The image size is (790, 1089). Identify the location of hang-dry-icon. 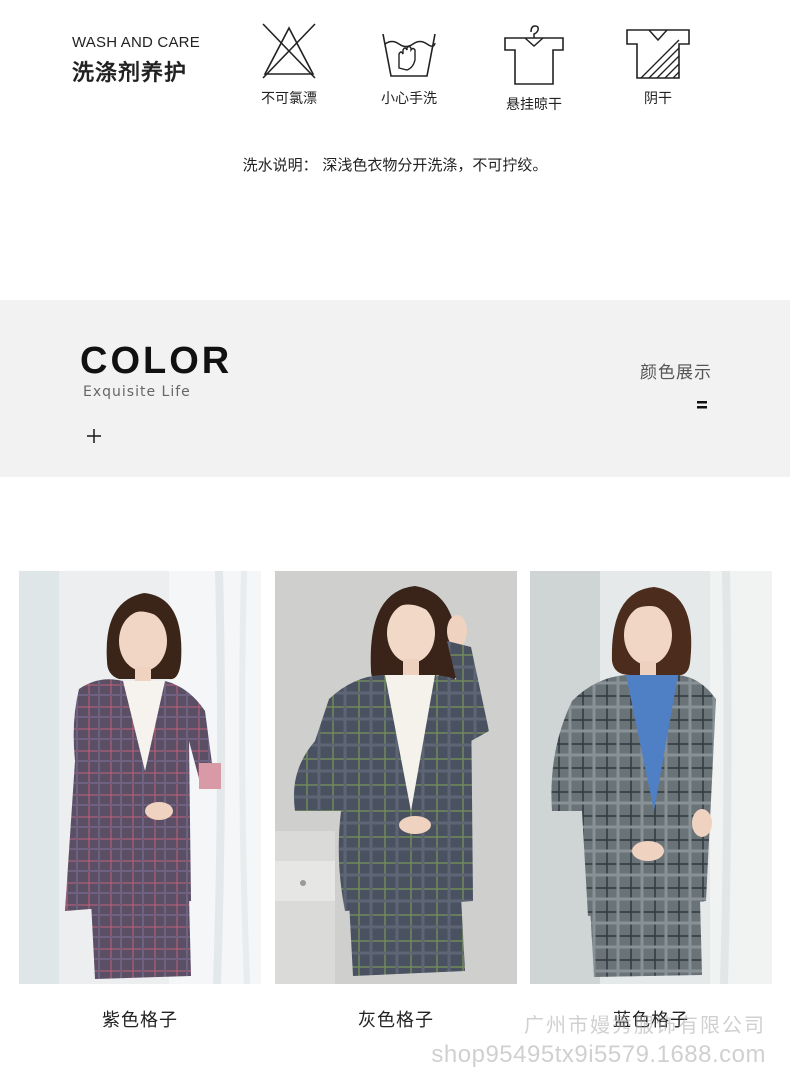
(534, 55).